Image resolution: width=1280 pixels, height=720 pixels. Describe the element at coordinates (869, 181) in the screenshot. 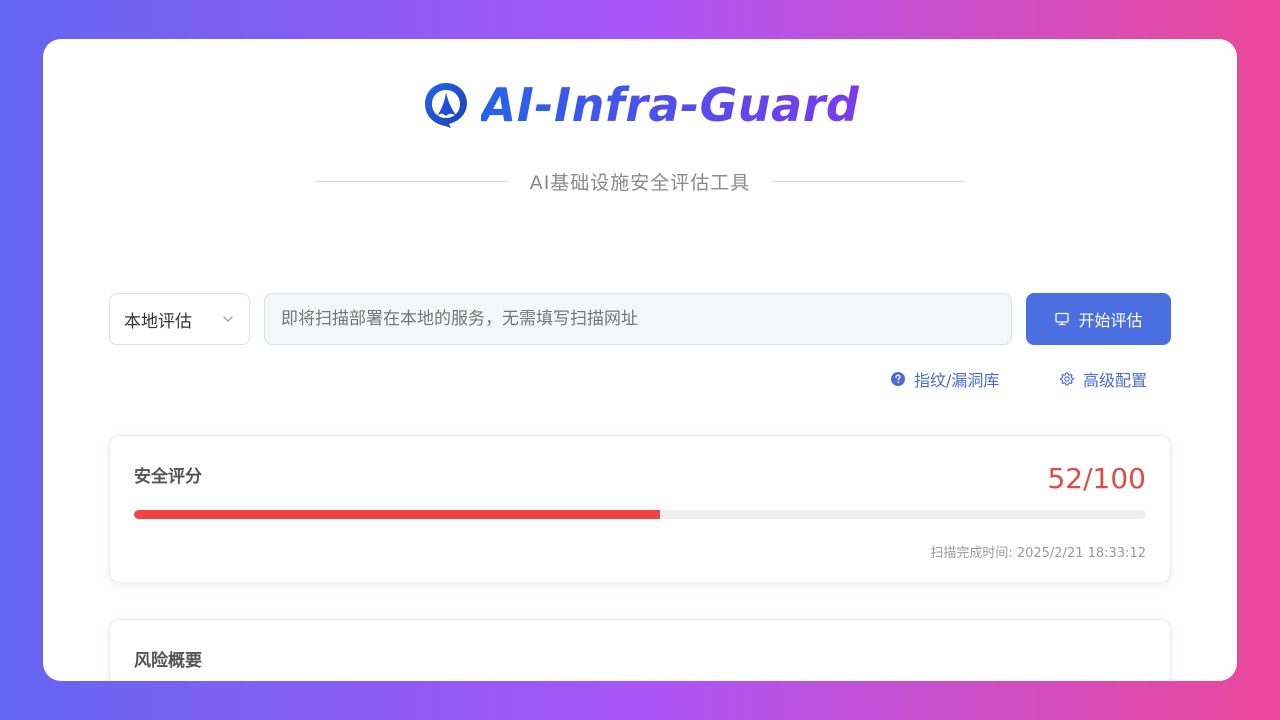

I see `divider-right` at that location.